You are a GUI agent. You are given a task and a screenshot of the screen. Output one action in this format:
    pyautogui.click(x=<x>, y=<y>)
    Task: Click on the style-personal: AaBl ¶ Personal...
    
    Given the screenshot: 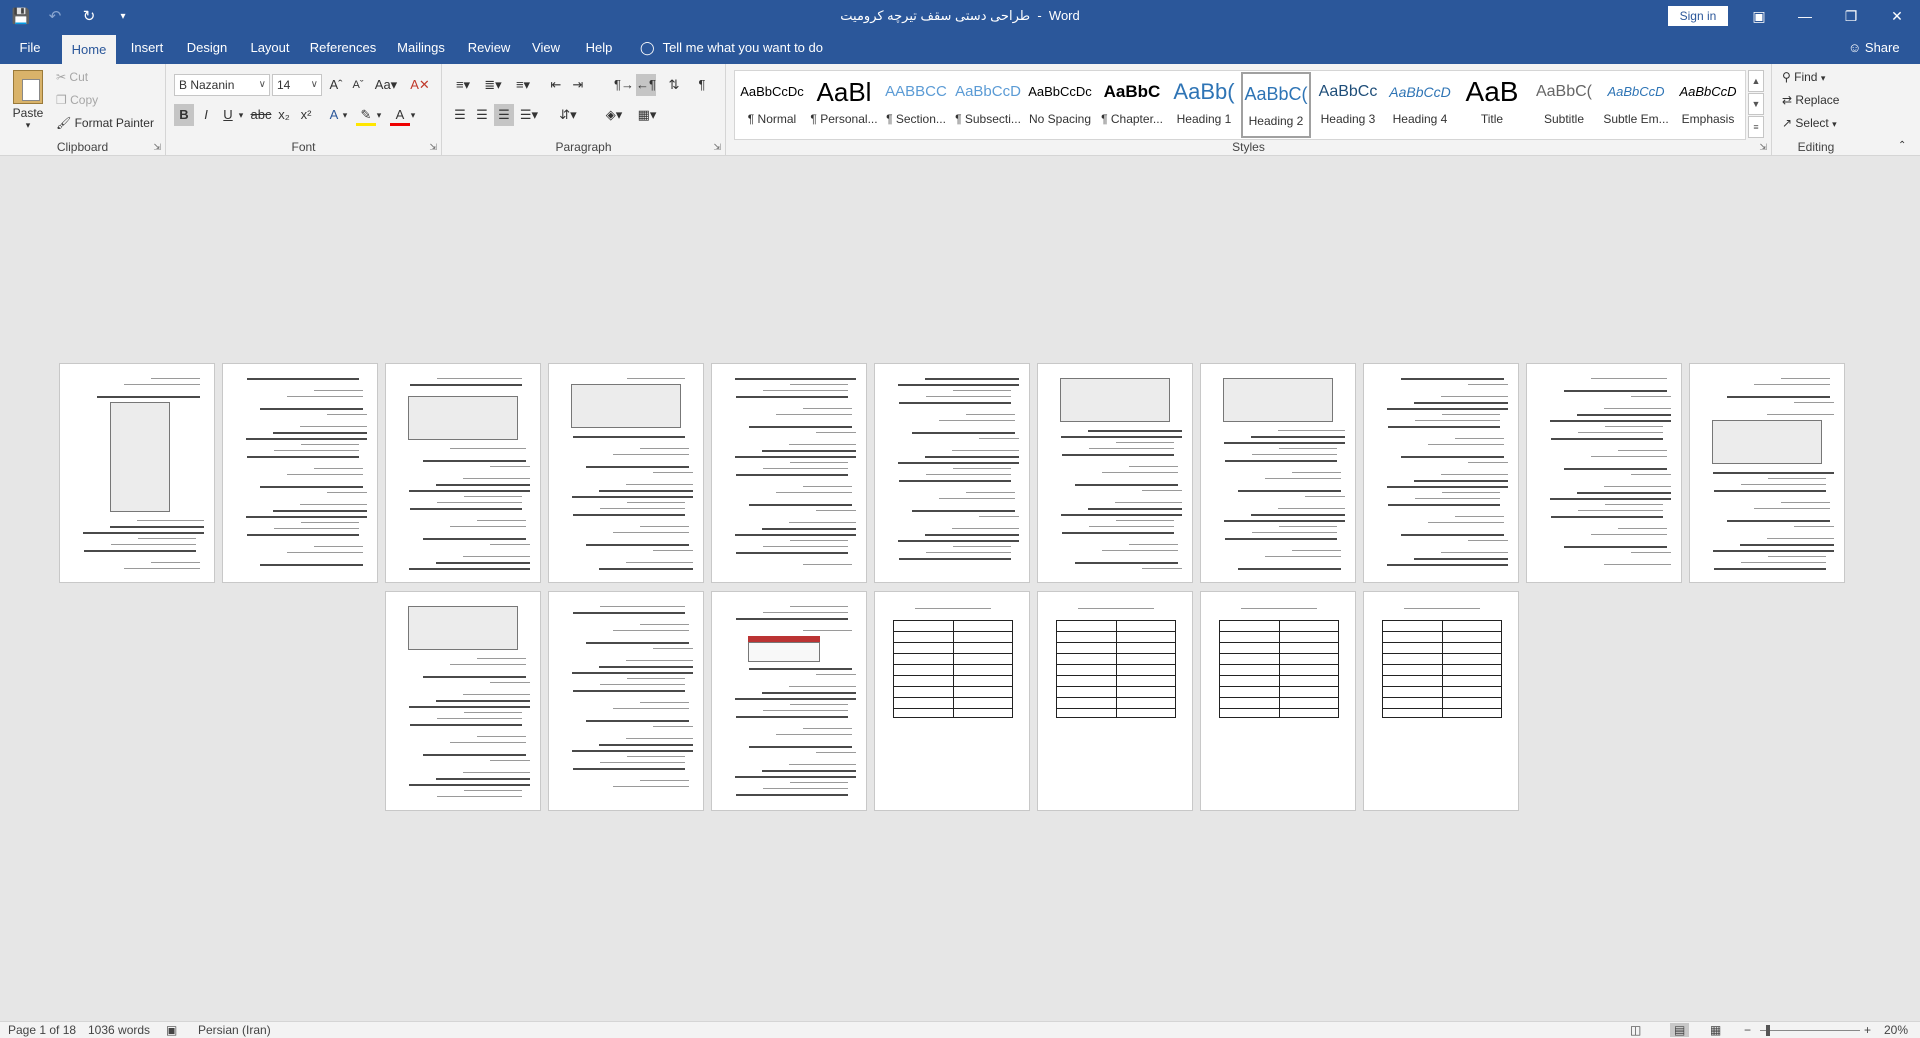 What is the action you would take?
    pyautogui.click(x=844, y=105)
    